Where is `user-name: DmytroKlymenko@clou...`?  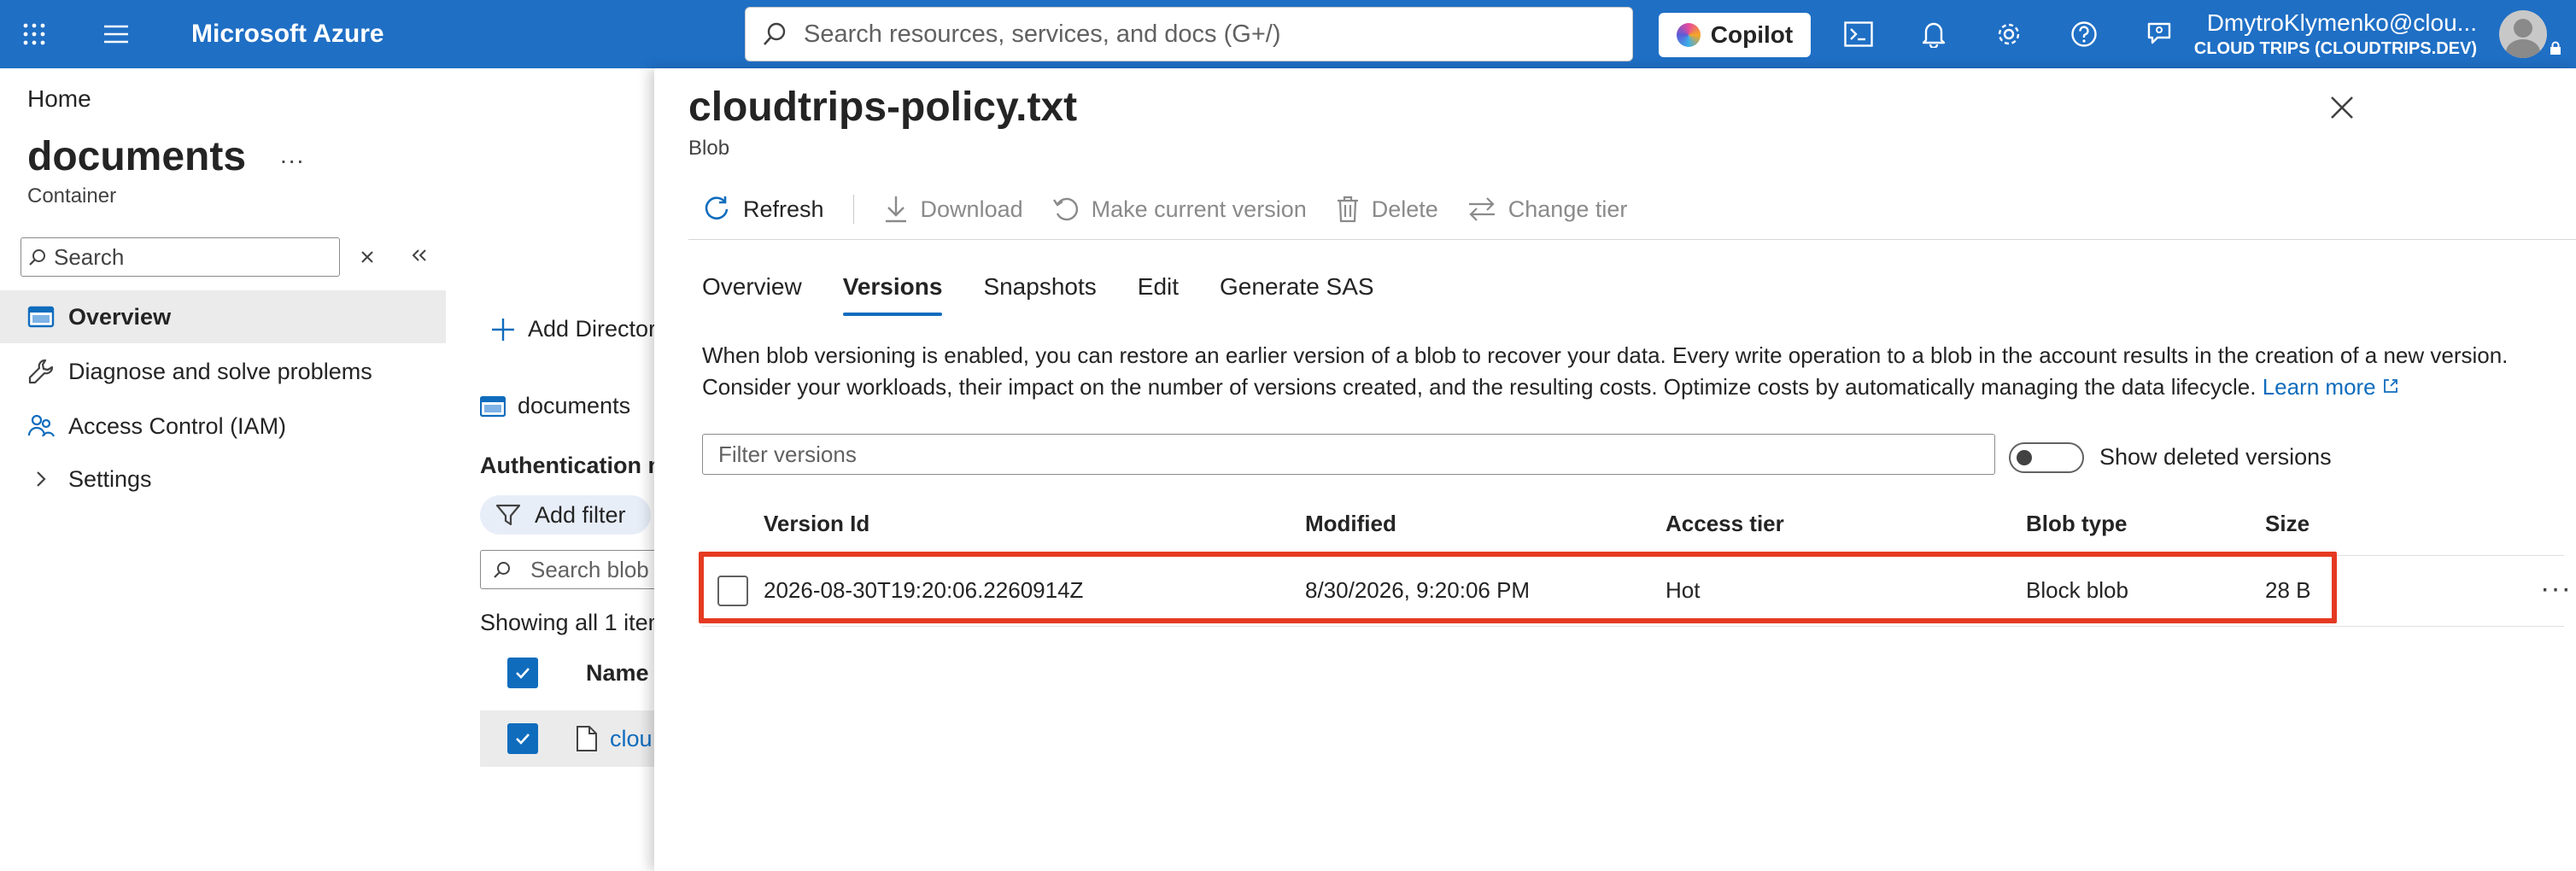
user-name: DmytroKlymenko@clou... is located at coordinates (2341, 22).